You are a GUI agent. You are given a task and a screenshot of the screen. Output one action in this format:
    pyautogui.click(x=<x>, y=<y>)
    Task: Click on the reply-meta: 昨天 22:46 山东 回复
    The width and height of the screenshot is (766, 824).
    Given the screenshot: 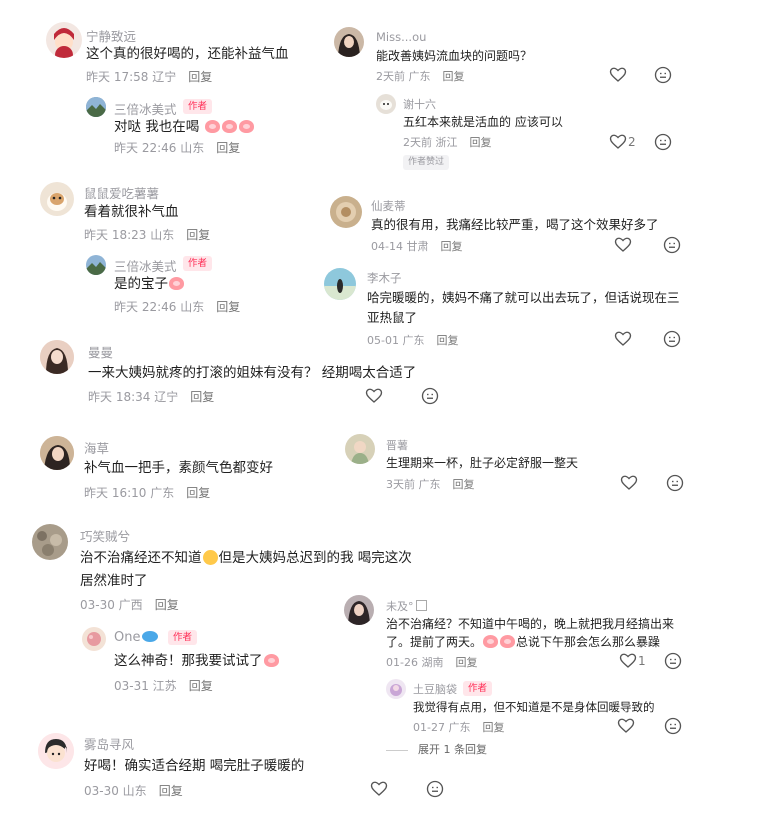 What is the action you would take?
    pyautogui.click(x=177, y=307)
    